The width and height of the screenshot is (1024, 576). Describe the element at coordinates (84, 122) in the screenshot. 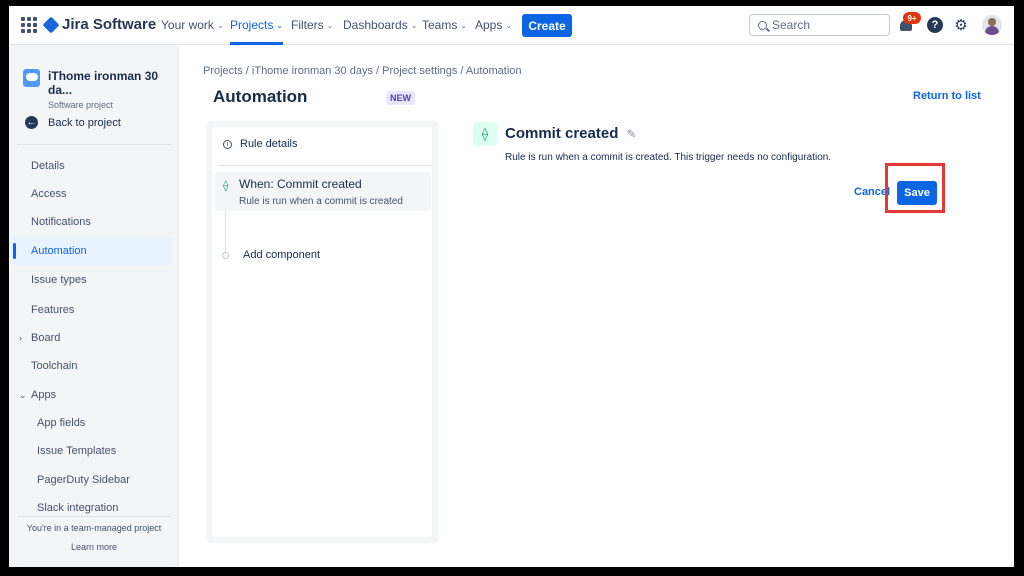

I see `back-label: Back to project` at that location.